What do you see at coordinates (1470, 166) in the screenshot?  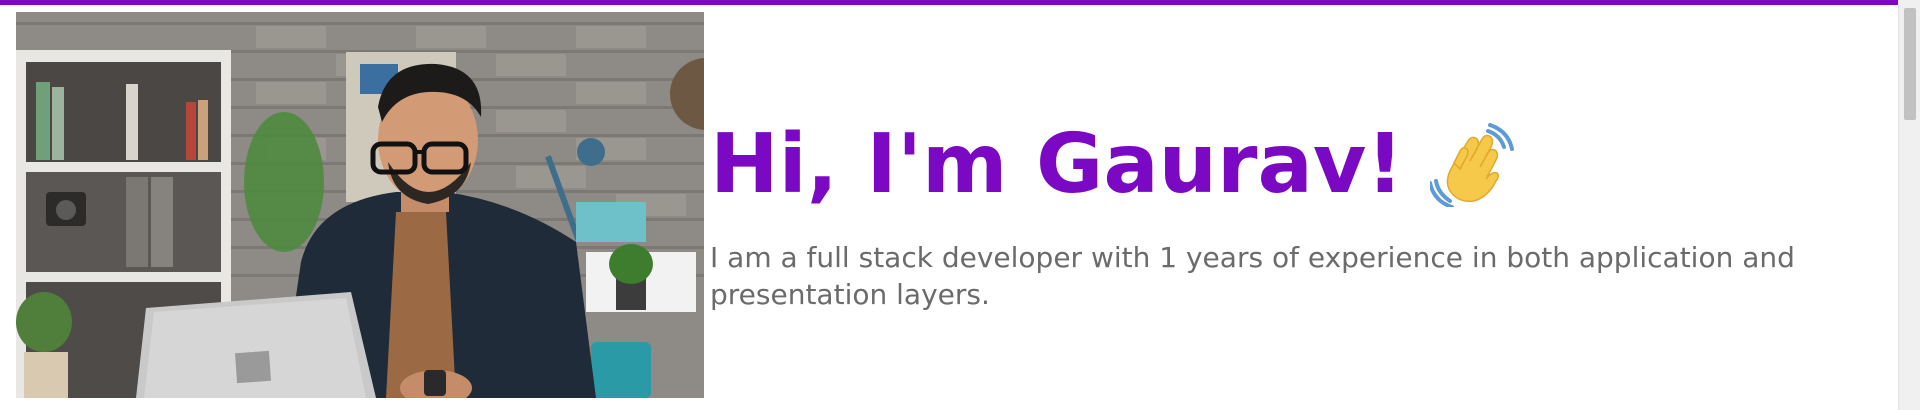 I see `waving-hand-icon` at bounding box center [1470, 166].